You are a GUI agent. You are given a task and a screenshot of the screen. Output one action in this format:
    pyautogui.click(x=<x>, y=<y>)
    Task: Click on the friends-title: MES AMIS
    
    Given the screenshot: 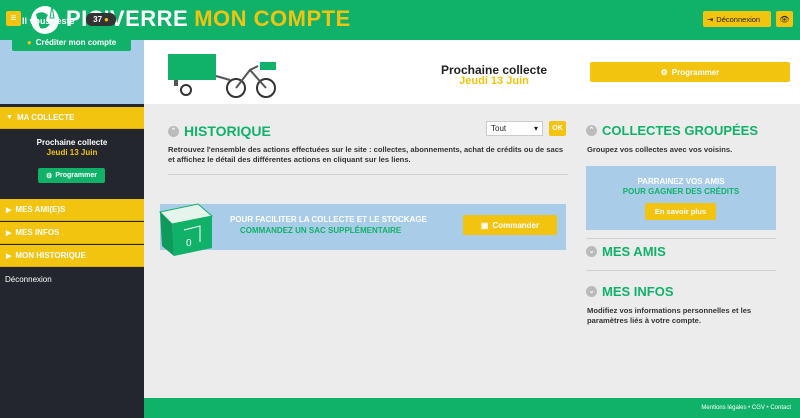 What is the action you would take?
    pyautogui.click(x=634, y=251)
    